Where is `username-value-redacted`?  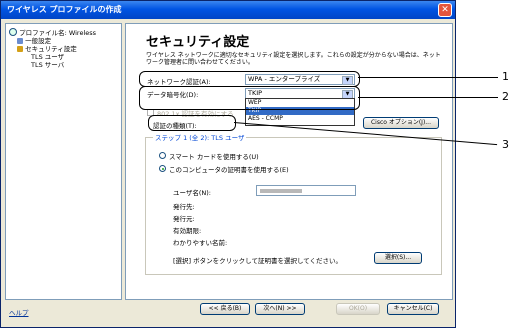
username-value-redacted is located at coordinates (281, 191).